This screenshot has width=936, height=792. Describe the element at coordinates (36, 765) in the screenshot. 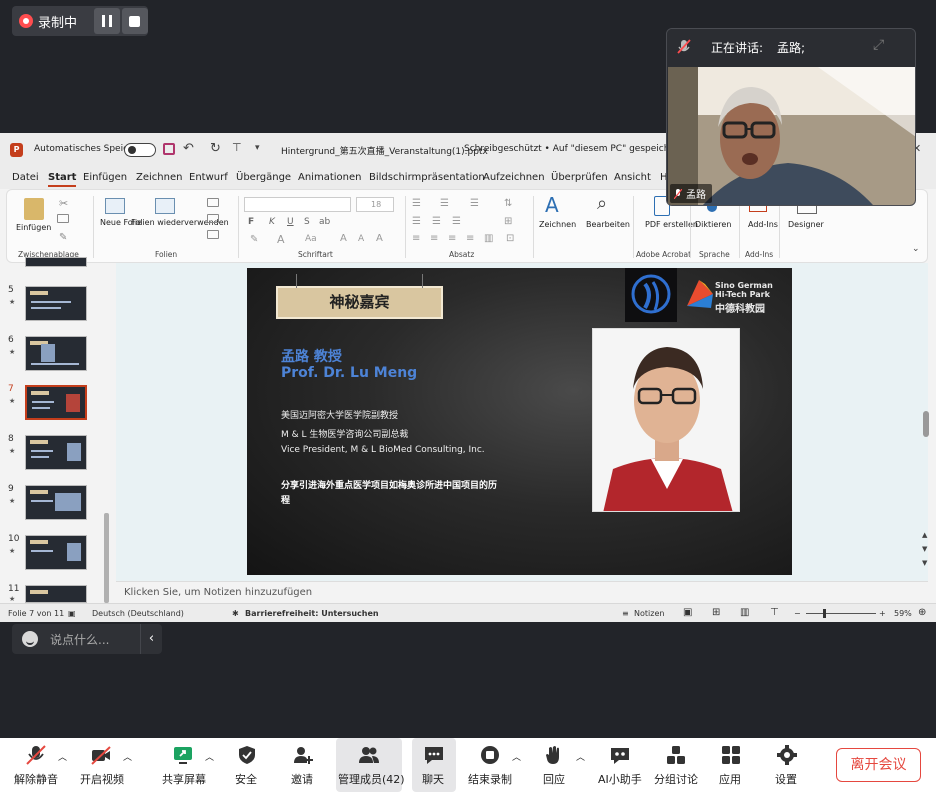

I see `unmute-button: 解除静音` at that location.